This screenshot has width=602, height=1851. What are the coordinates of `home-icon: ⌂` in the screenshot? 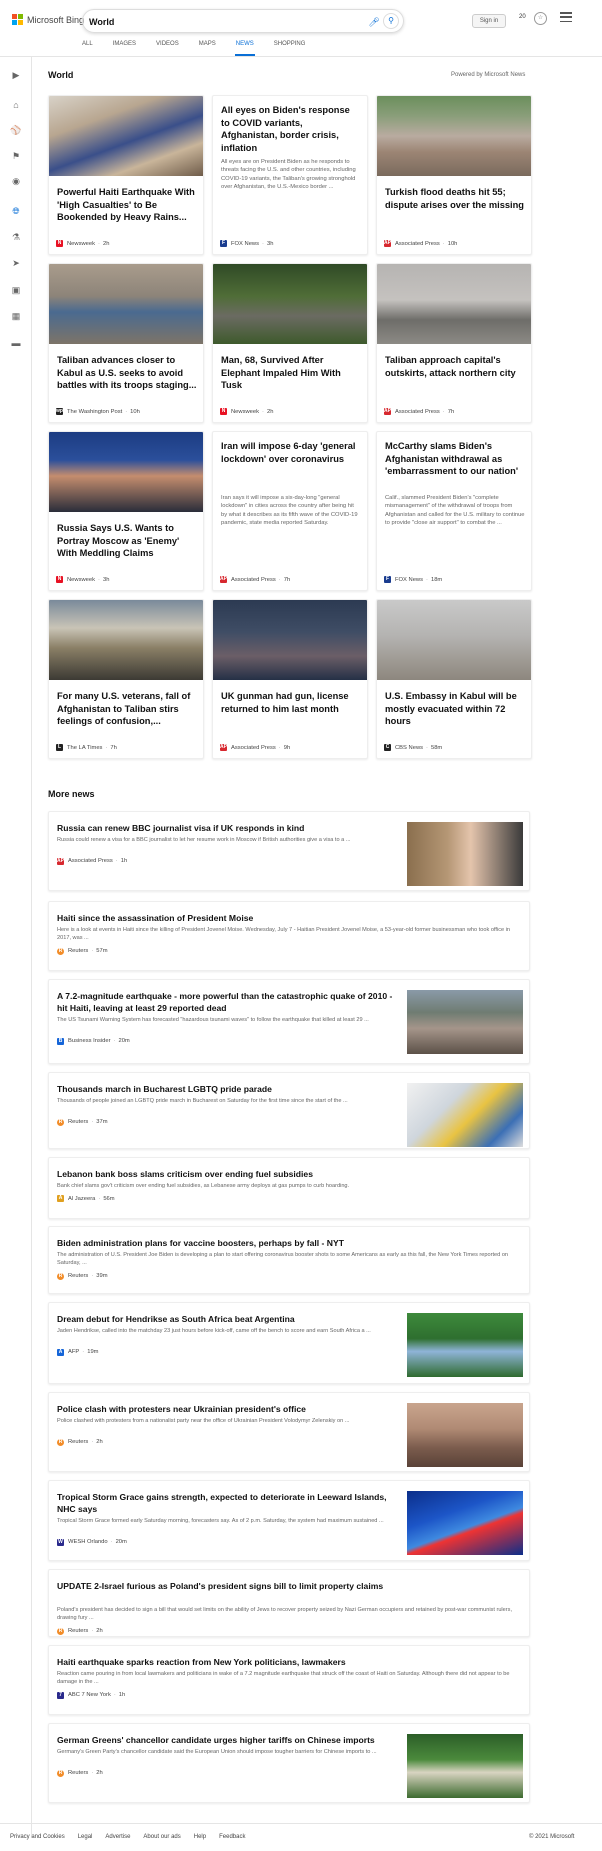 It's located at (16, 105).